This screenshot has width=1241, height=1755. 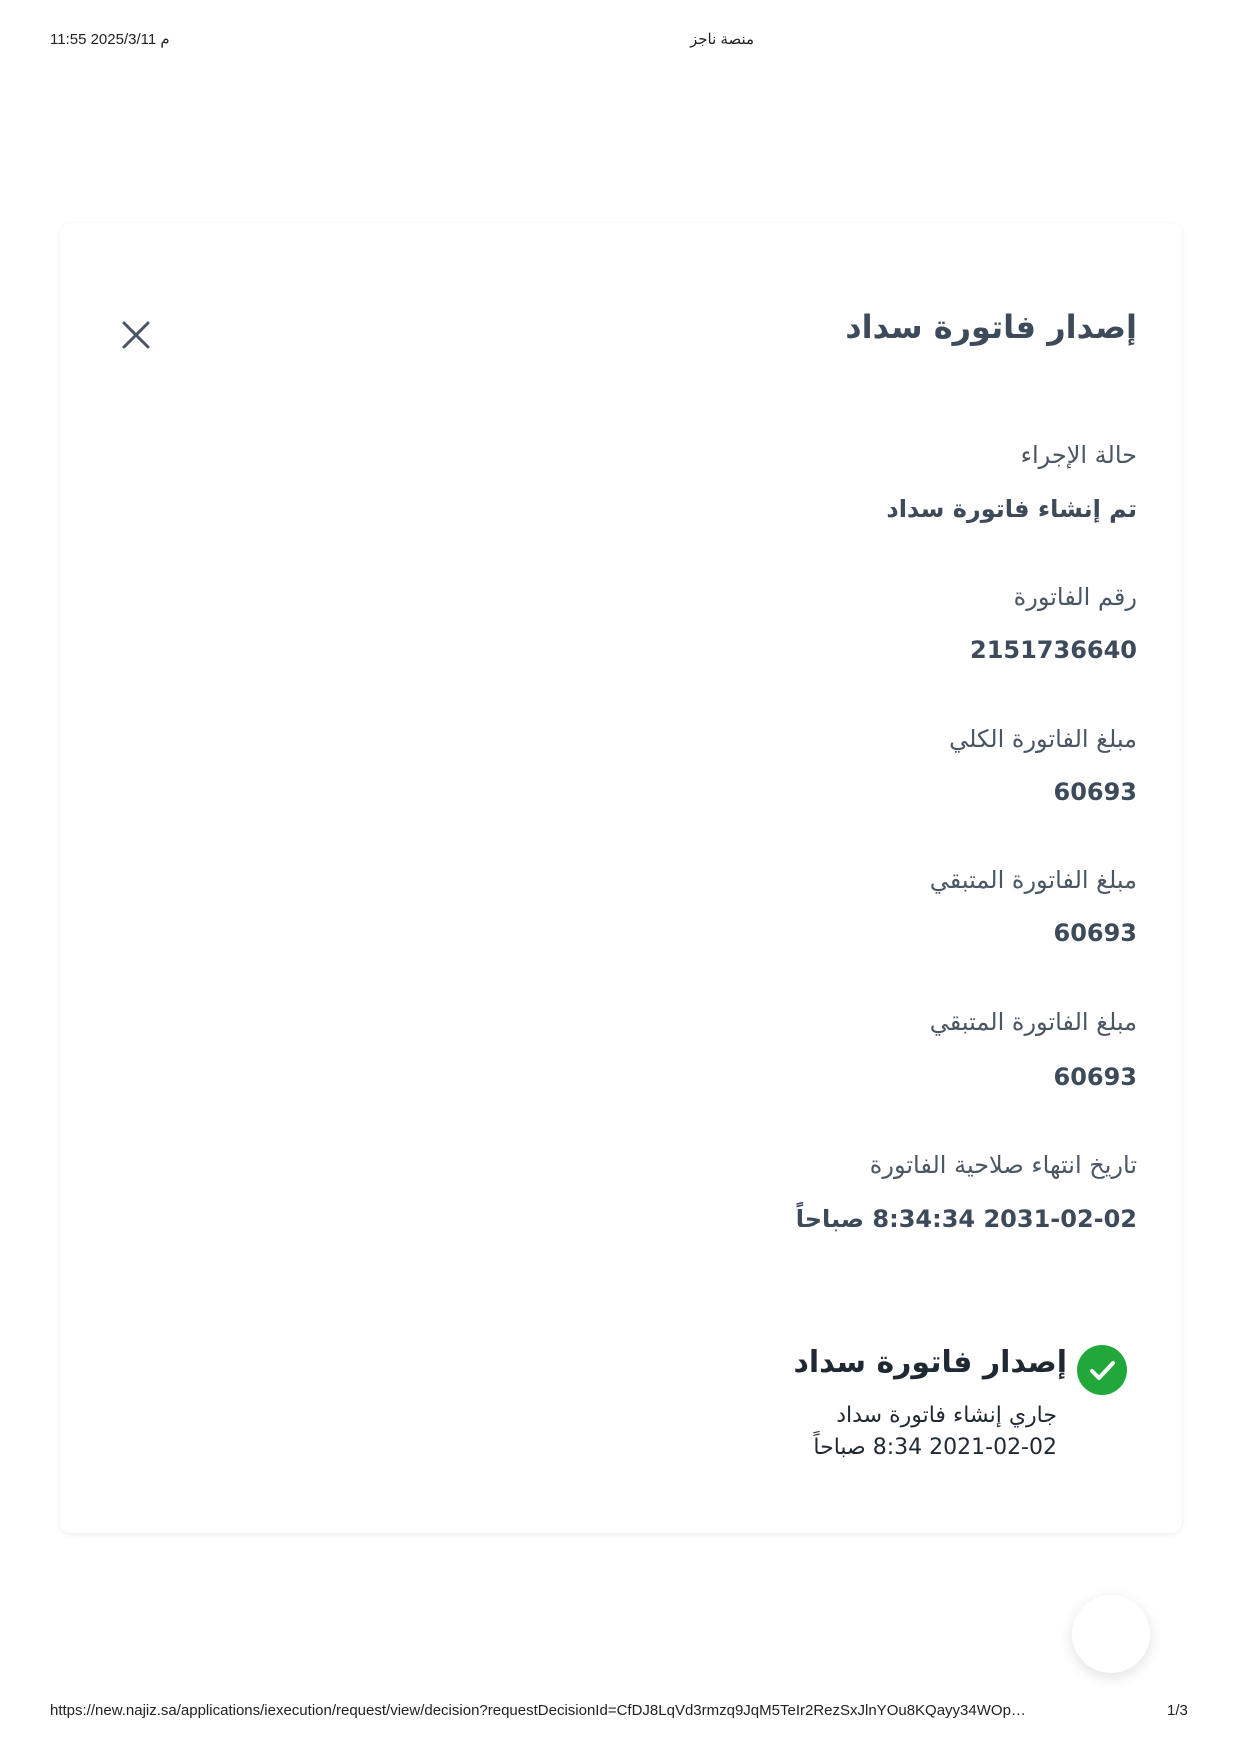 I want to click on field-label-total-amount: مبلغ الفاتورة الكلي, so click(x=1043, y=739).